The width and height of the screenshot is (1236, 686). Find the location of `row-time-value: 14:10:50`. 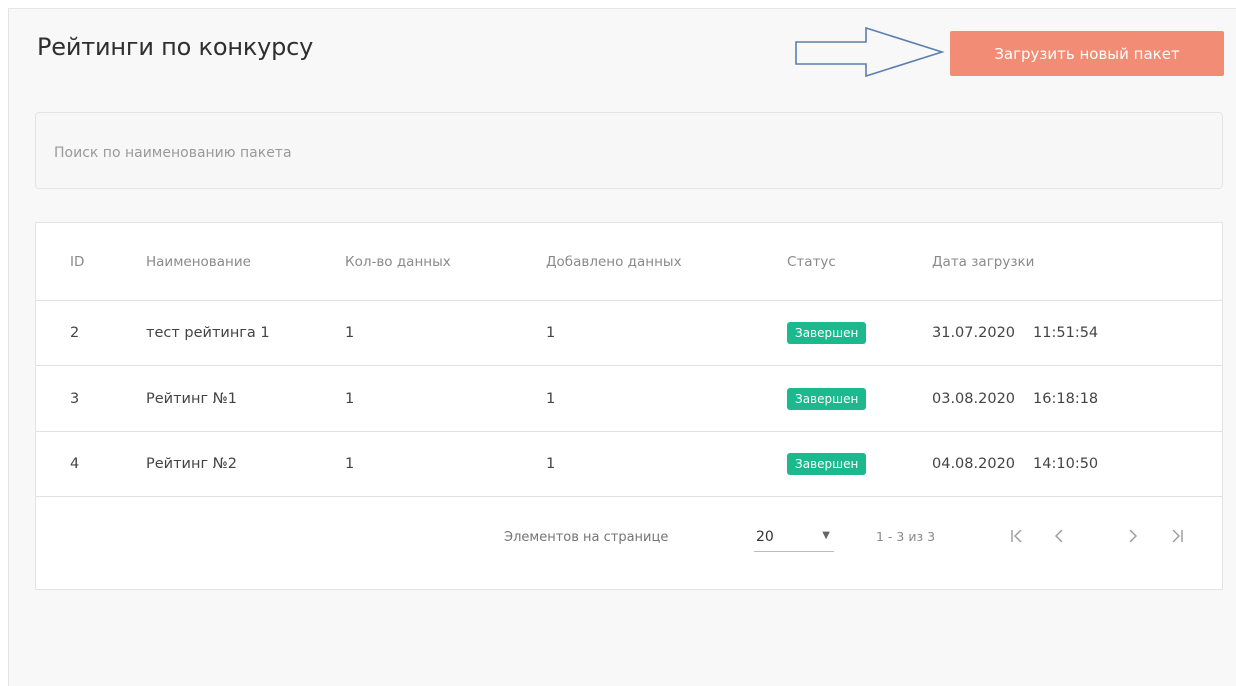

row-time-value: 14:10:50 is located at coordinates (1066, 463).